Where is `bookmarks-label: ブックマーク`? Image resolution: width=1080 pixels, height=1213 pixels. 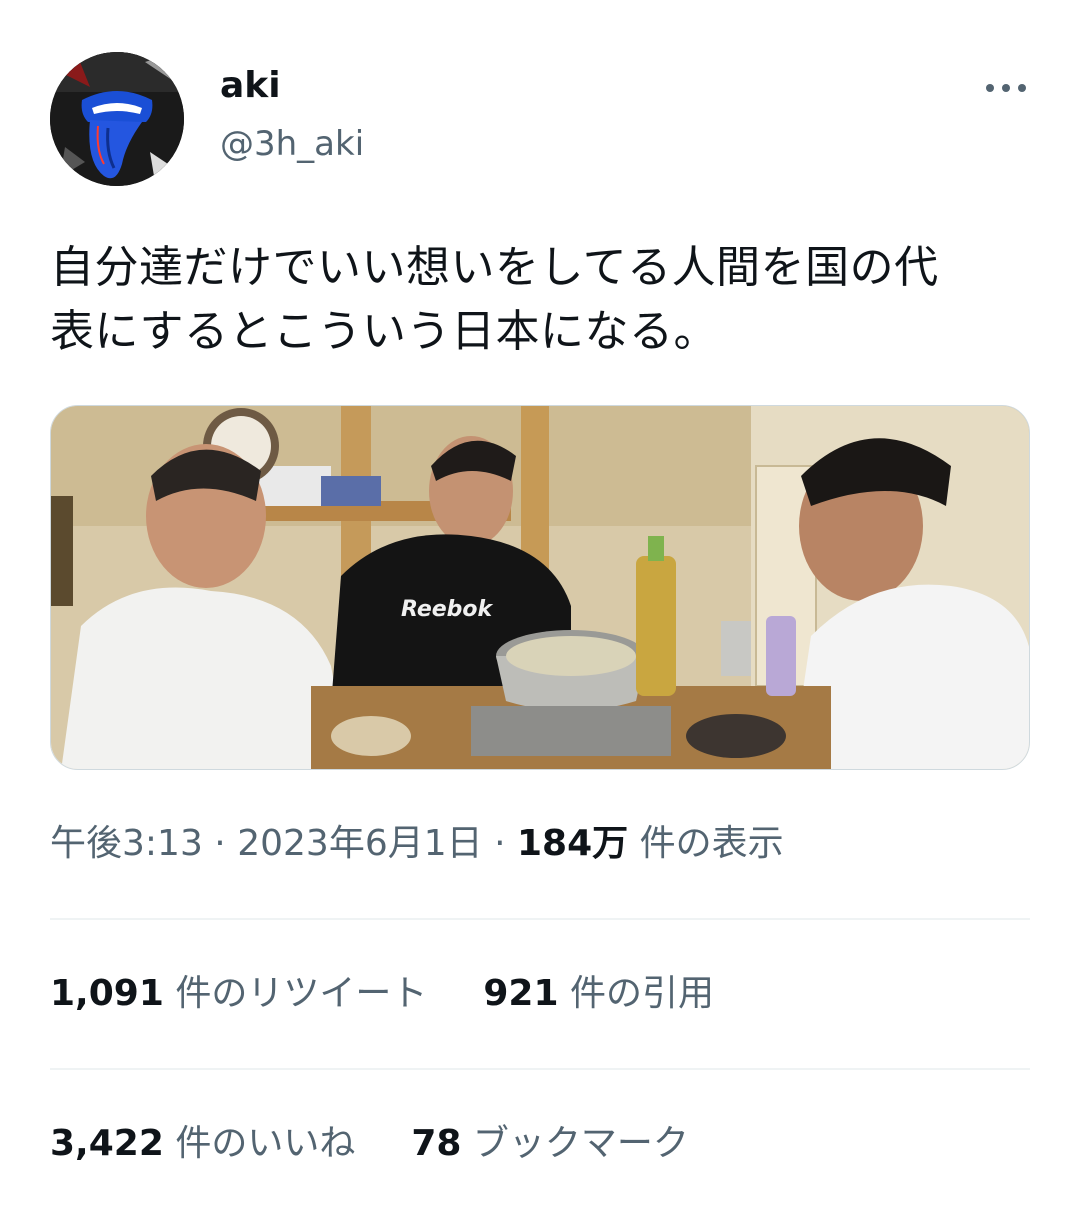 bookmarks-label: ブックマーク is located at coordinates (580, 1143).